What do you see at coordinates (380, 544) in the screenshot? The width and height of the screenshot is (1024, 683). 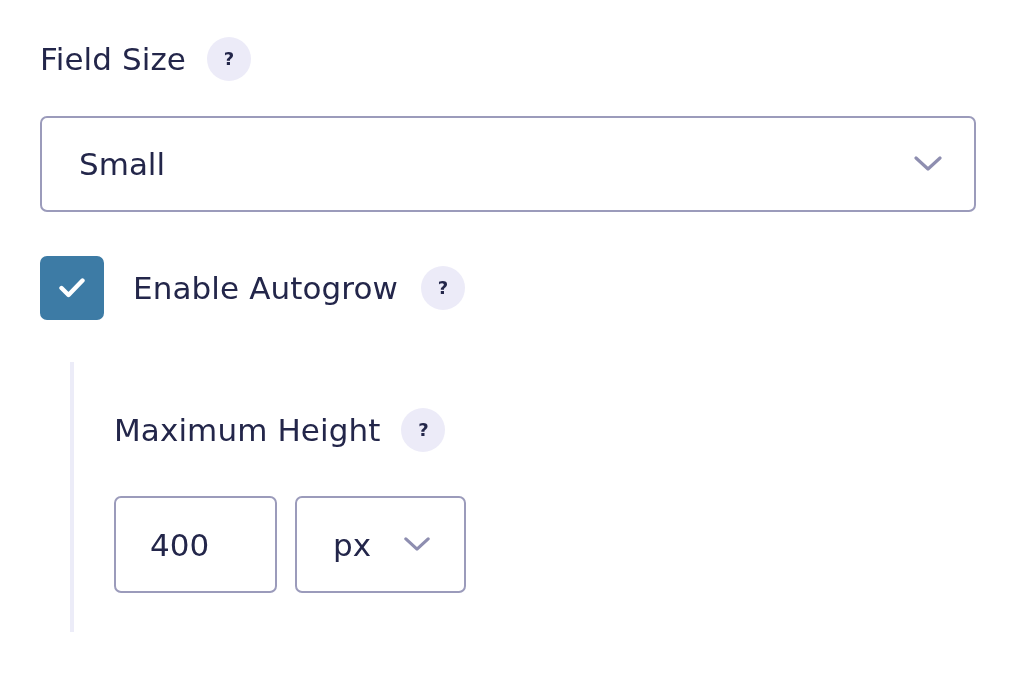 I see `unit-select: px` at bounding box center [380, 544].